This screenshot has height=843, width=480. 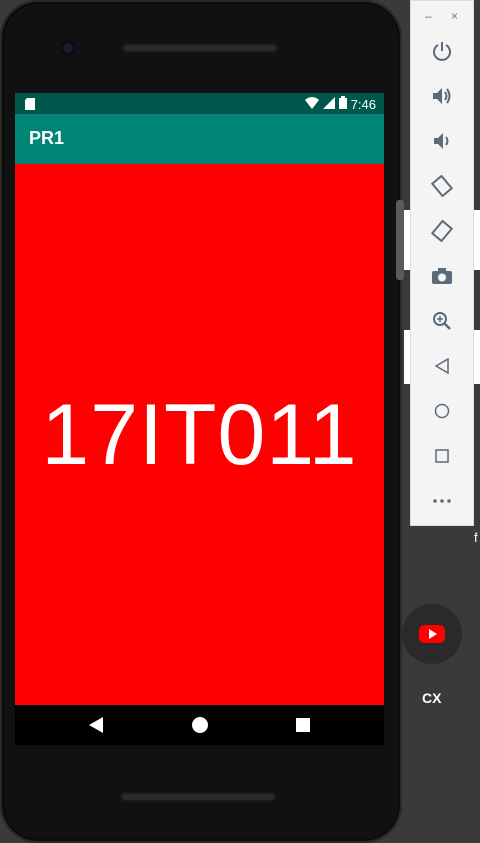 I want to click on nav-recents-button, so click(x=303, y=725).